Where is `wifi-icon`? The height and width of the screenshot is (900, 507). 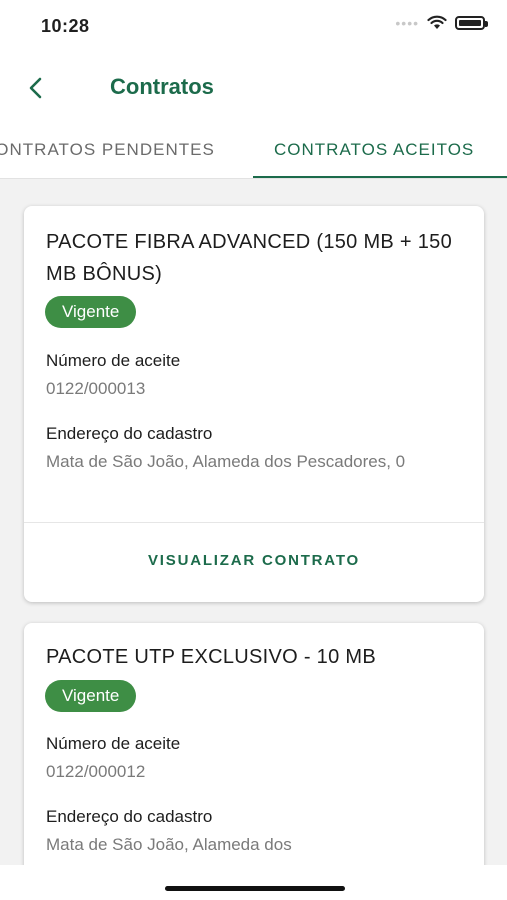
wifi-icon is located at coordinates (437, 22).